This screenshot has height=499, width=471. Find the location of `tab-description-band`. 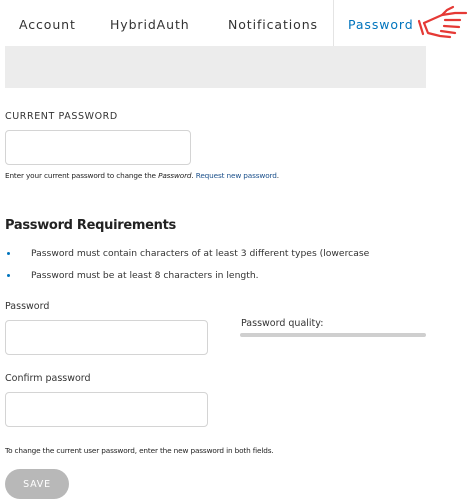

tab-description-band is located at coordinates (215, 67).